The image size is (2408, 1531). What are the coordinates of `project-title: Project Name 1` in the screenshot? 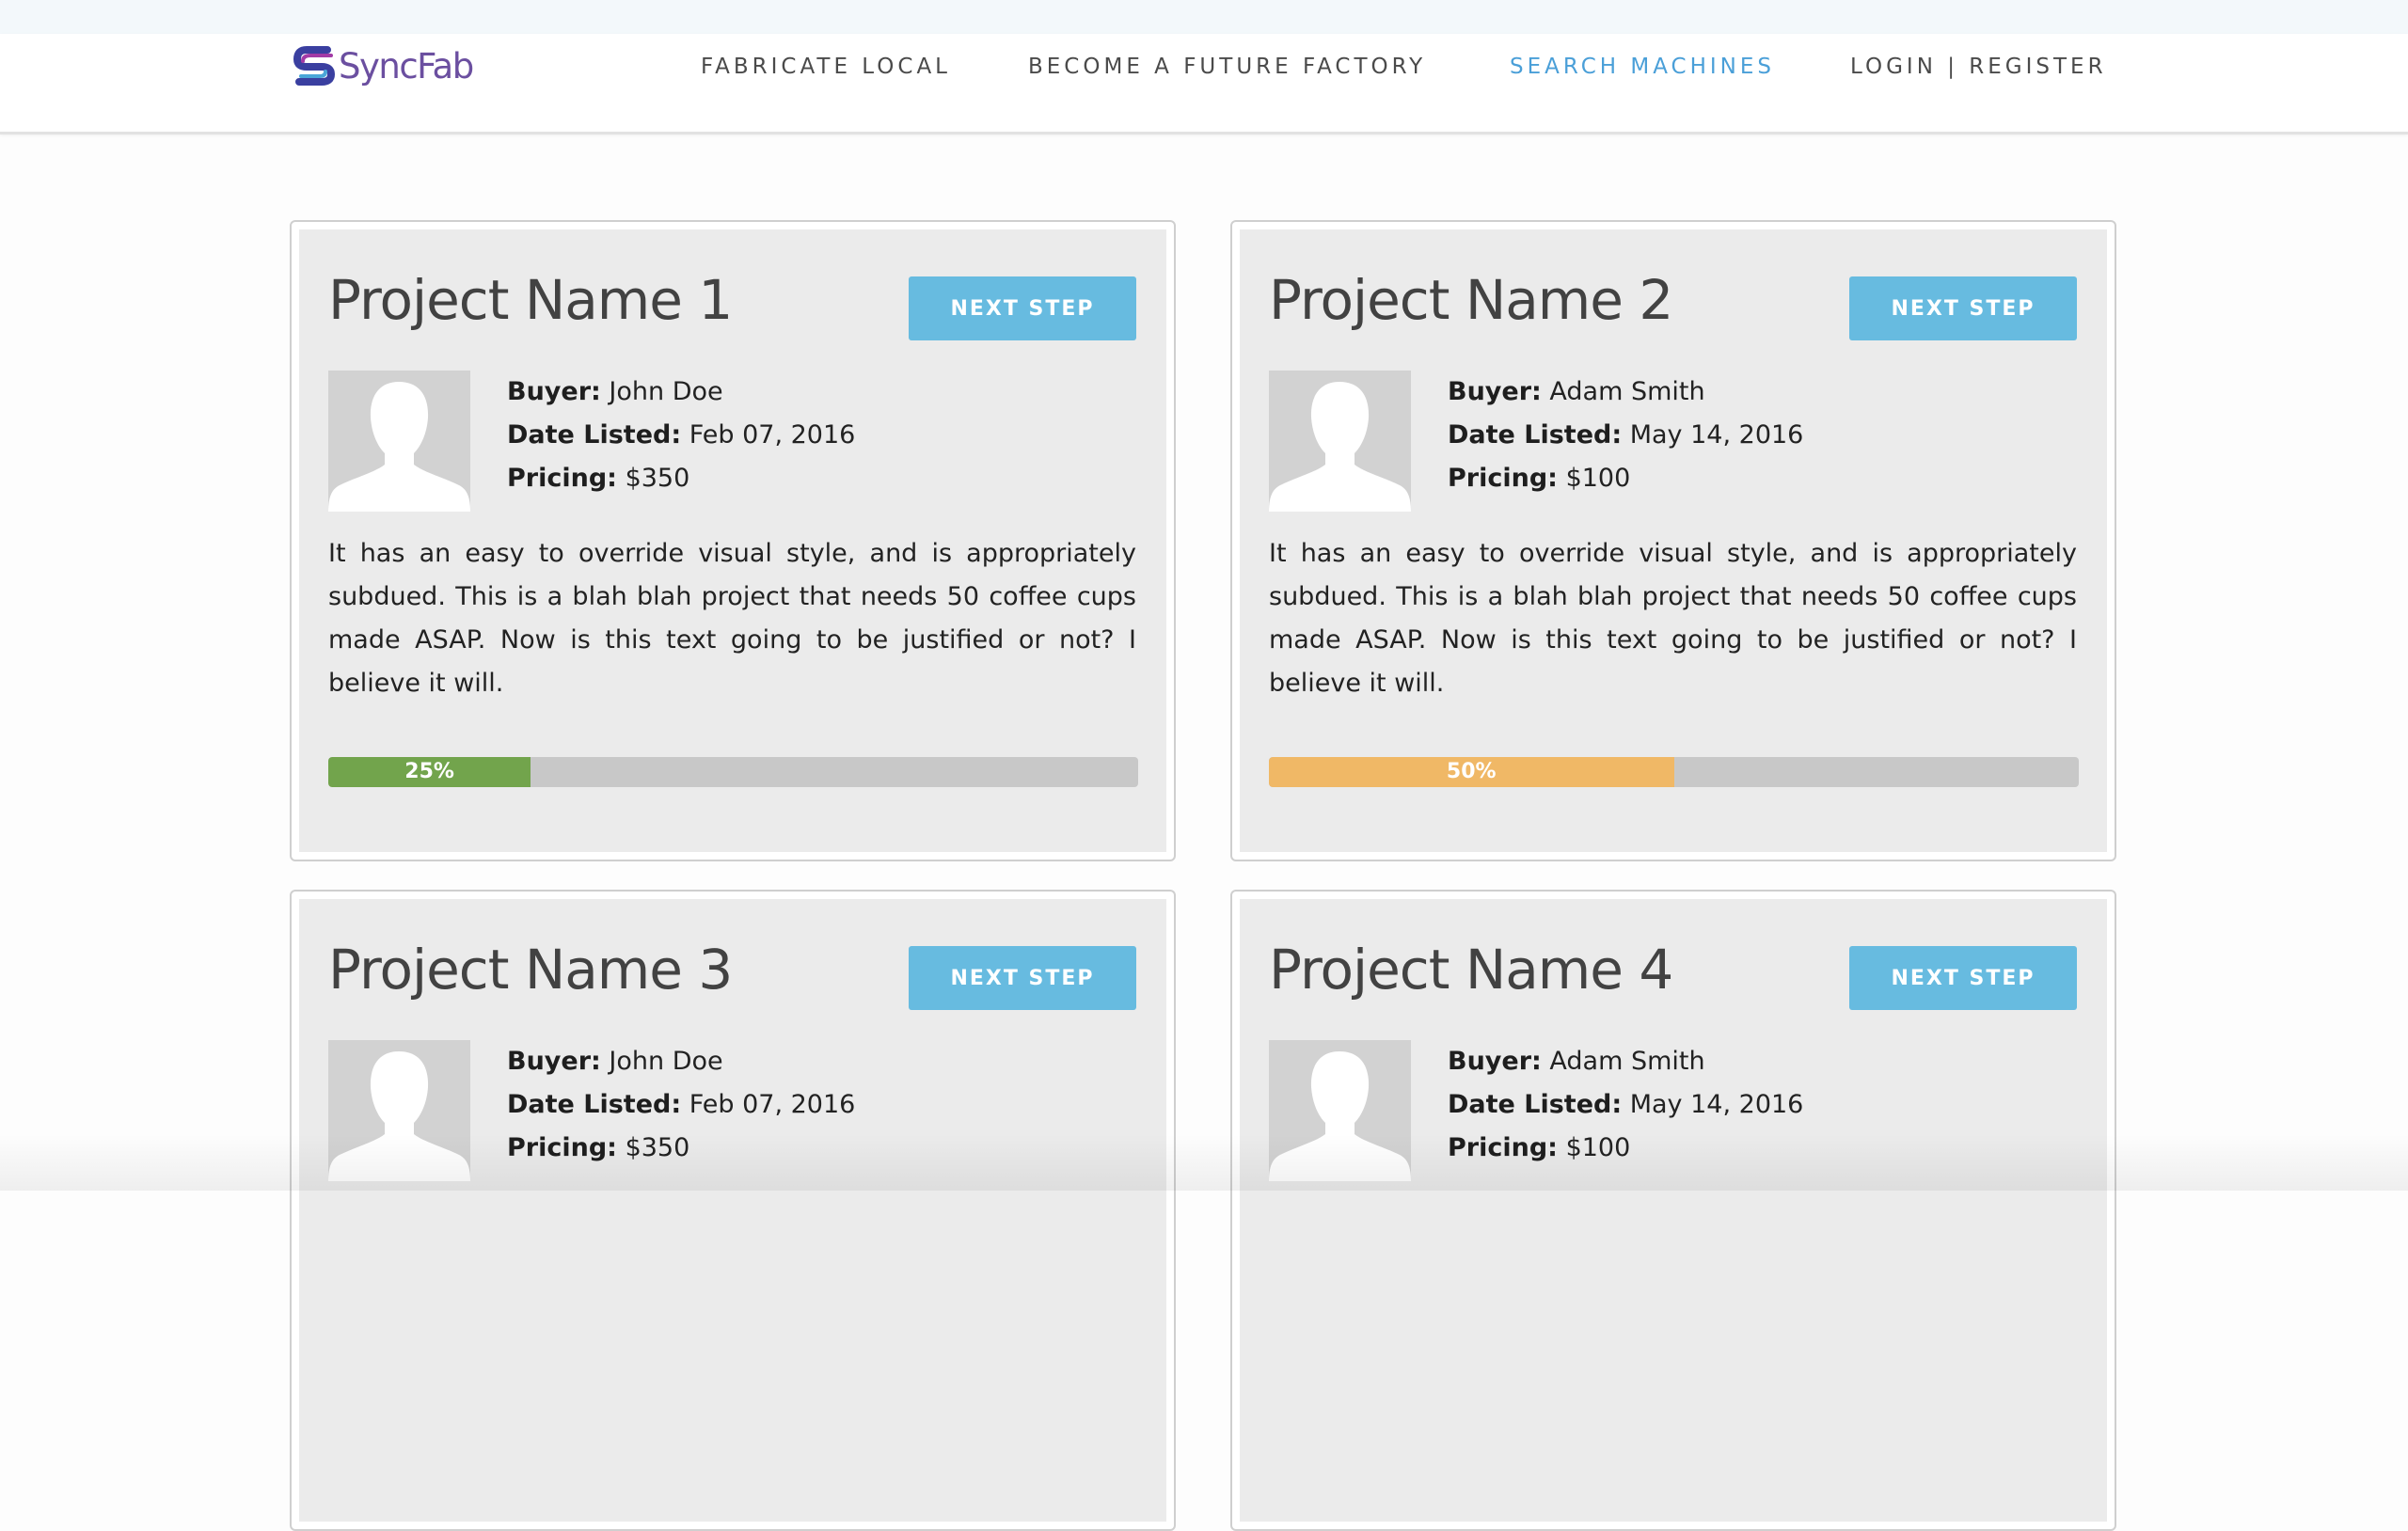 It's located at (530, 300).